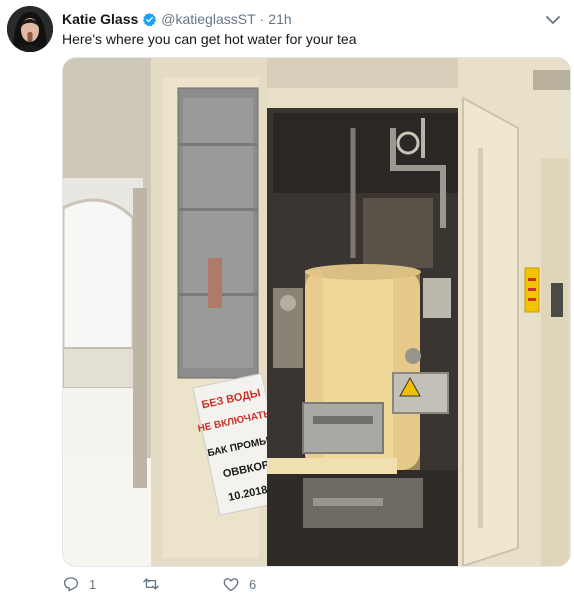 The width and height of the screenshot is (574, 600). Describe the element at coordinates (553, 18) in the screenshot. I see `chevron-down-icon` at that location.